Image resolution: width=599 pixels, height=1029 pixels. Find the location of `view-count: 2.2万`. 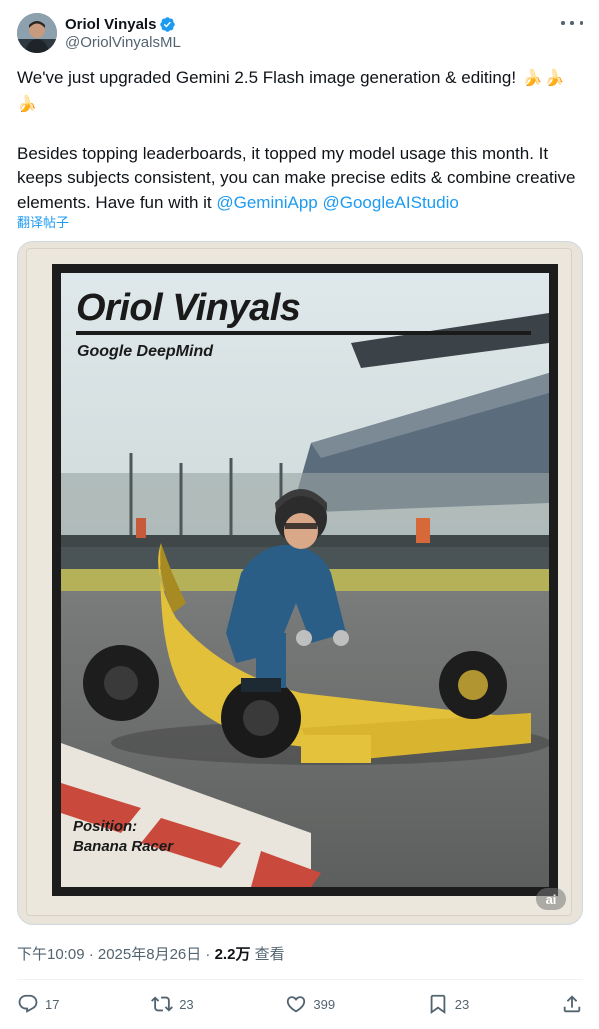

view-count: 2.2万 is located at coordinates (232, 954).